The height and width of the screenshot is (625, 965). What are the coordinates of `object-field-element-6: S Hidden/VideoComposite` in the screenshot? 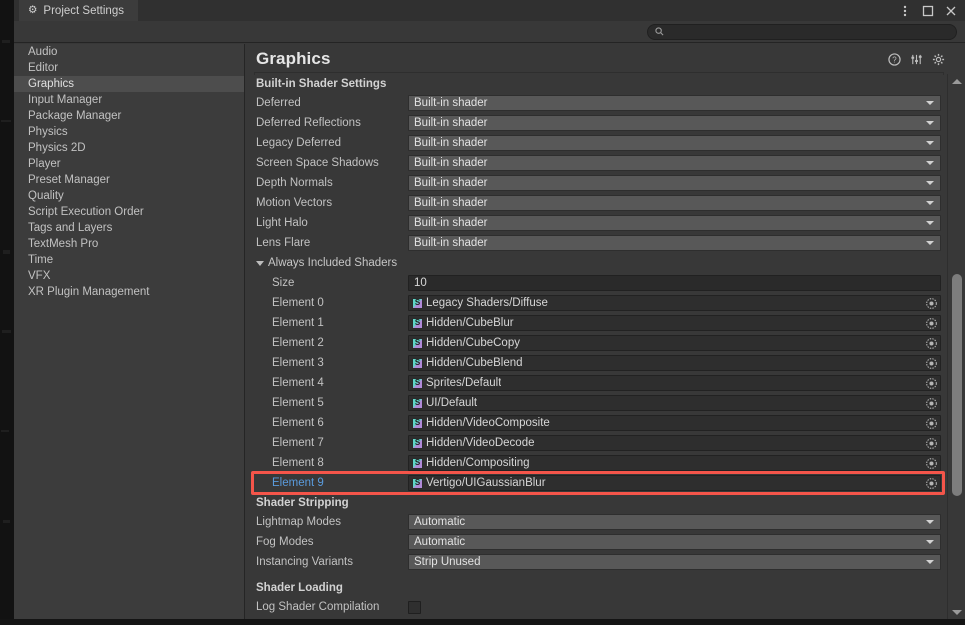 It's located at (674, 423).